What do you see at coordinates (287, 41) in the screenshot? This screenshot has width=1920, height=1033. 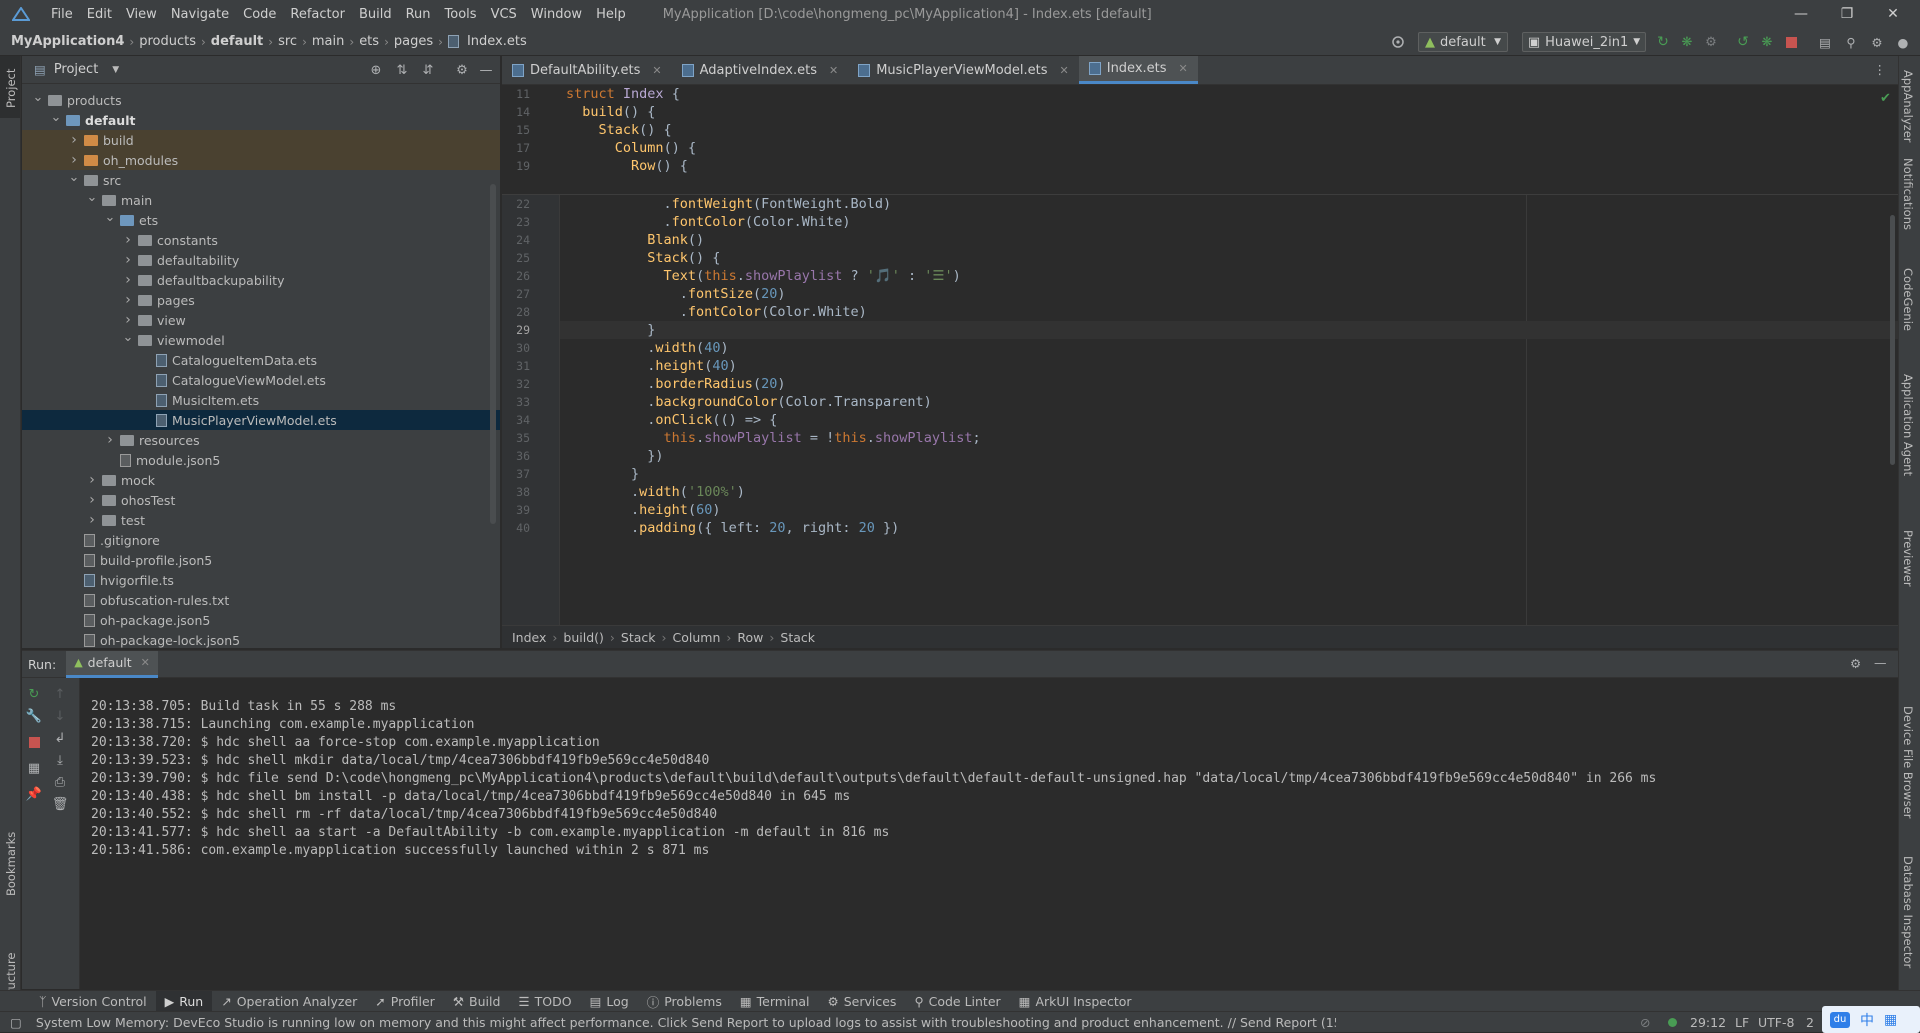 I see `nav-crumb-src: src` at bounding box center [287, 41].